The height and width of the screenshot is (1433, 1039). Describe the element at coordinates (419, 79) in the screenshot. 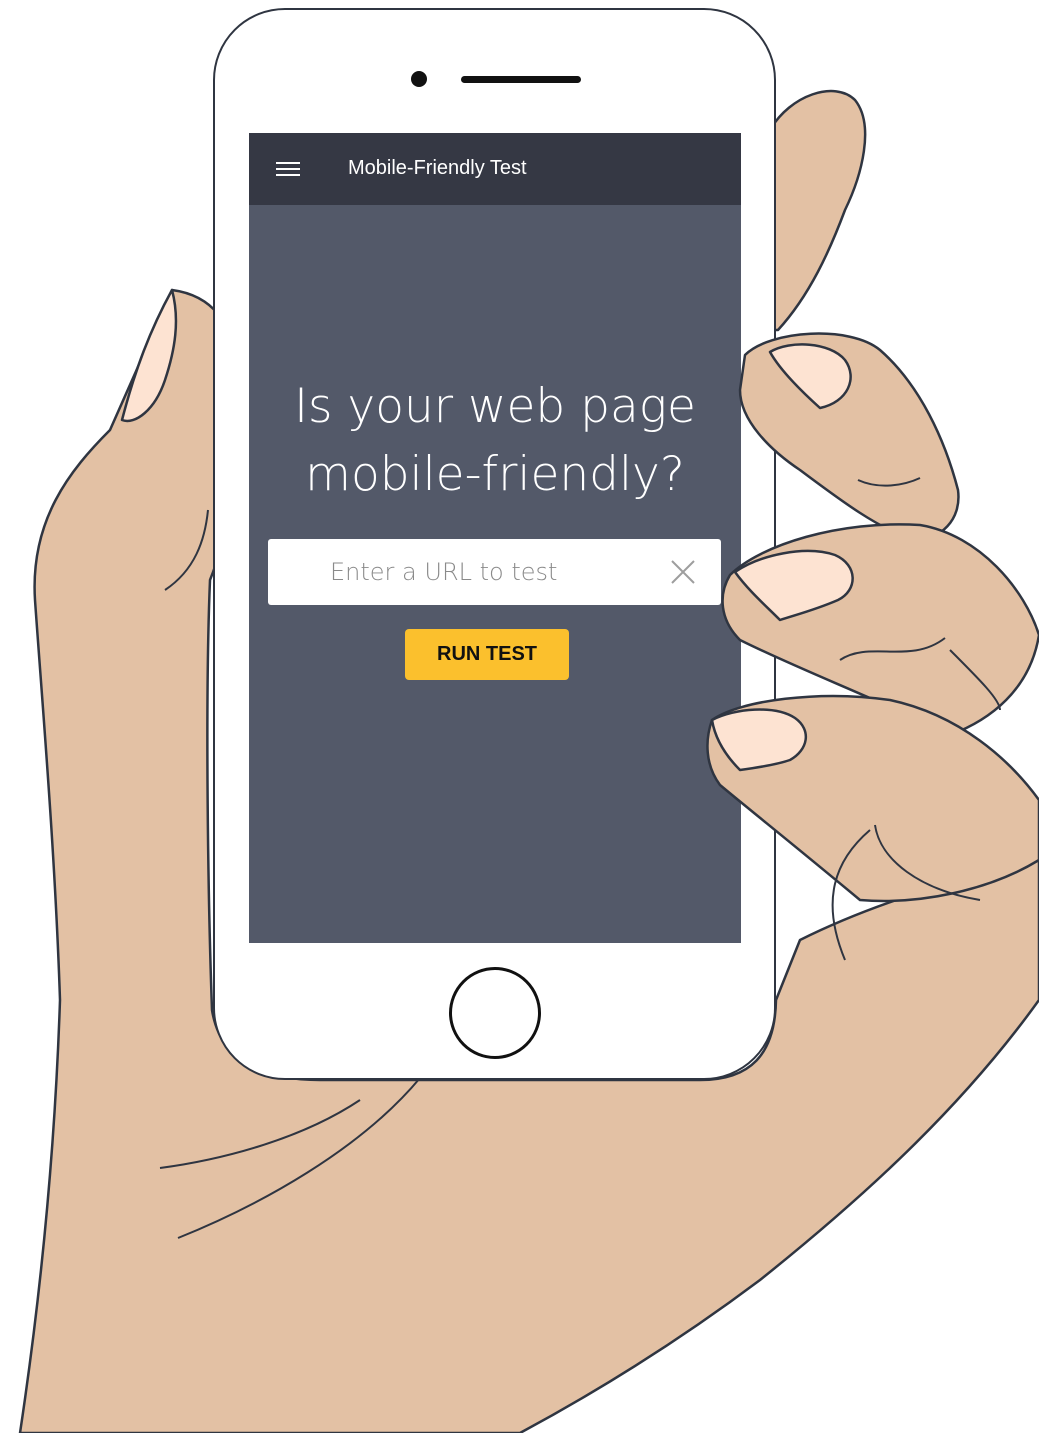

I see `camera-icon` at that location.